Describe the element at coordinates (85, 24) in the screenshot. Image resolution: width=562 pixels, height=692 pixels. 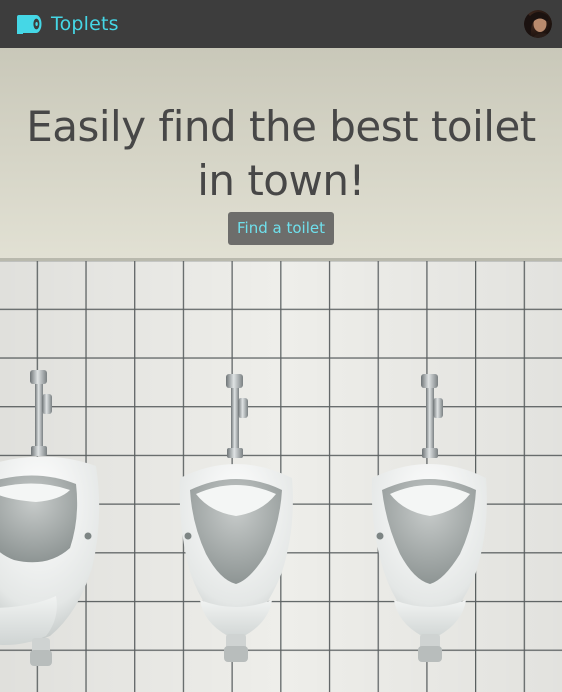
I see `brand-name: Toplets` at that location.